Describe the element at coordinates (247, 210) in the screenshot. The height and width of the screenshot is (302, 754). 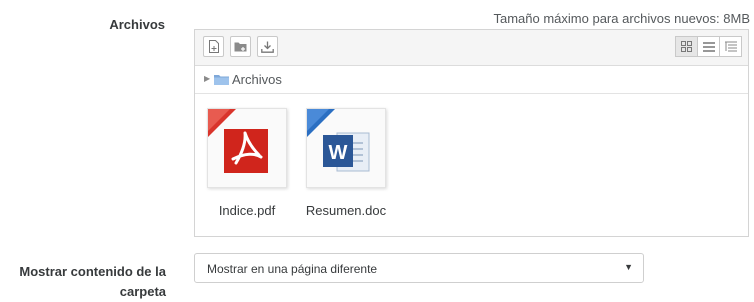
I see `file-name: Indice.pdf` at that location.